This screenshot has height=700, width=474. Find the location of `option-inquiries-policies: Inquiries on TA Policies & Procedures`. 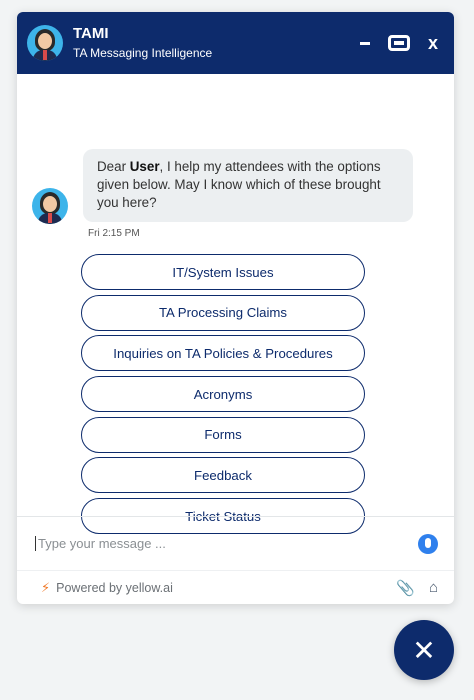

option-inquiries-policies: Inquiries on TA Policies & Procedures is located at coordinates (223, 353).